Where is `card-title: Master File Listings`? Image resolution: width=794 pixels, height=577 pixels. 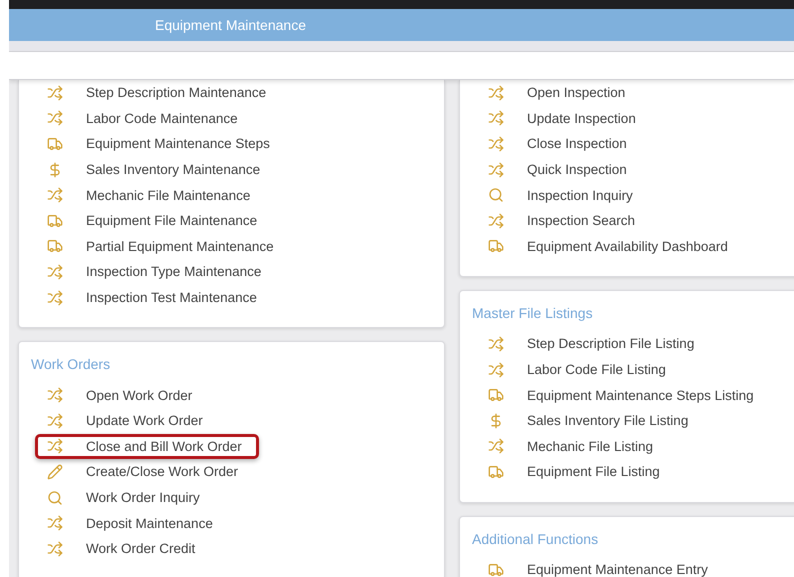 card-title: Master File Listings is located at coordinates (532, 314).